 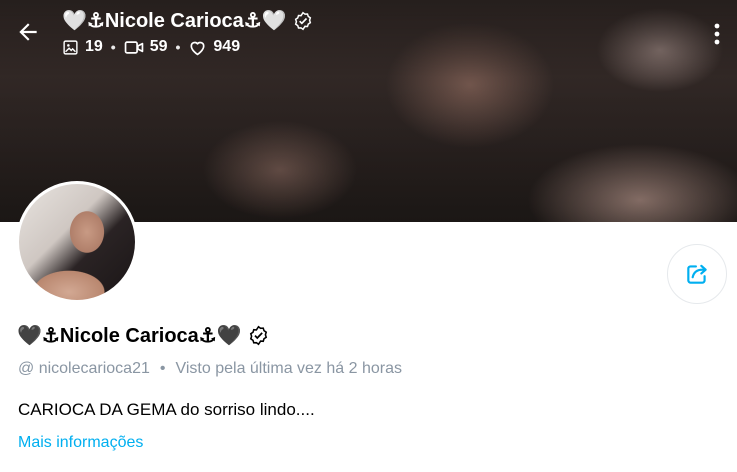 I want to click on last-seen: Visto pela última vez há 2 horas, so click(x=288, y=368).